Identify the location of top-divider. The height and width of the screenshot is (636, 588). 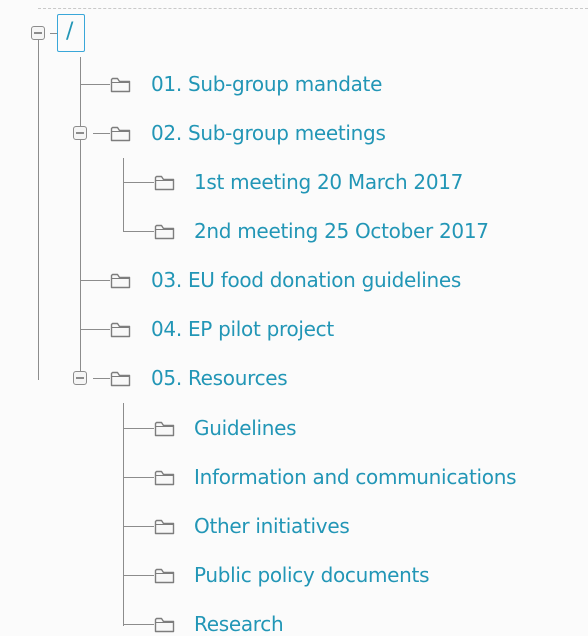
(313, 8).